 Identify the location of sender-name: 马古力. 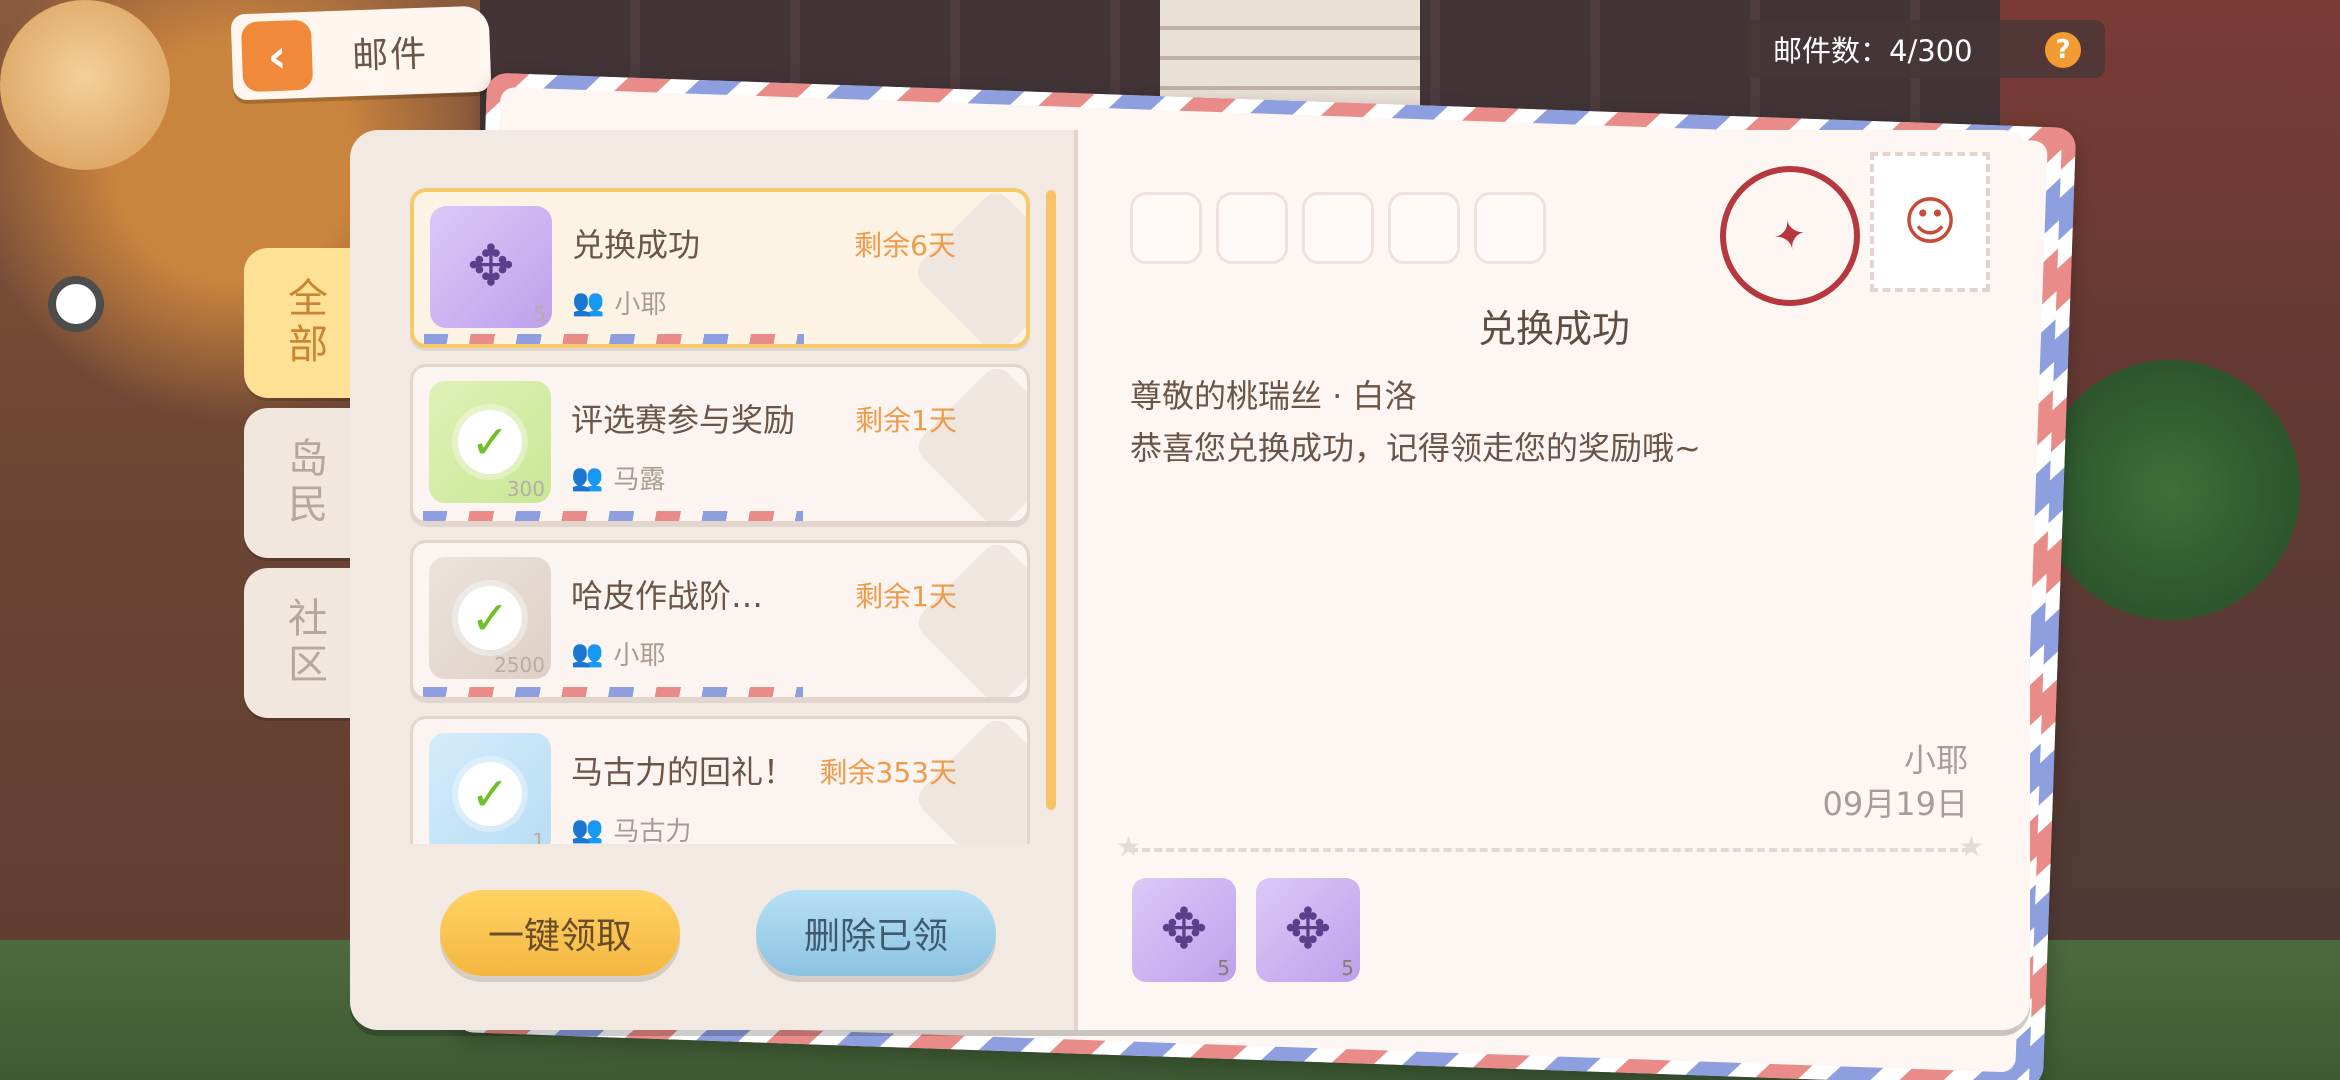
(652, 830).